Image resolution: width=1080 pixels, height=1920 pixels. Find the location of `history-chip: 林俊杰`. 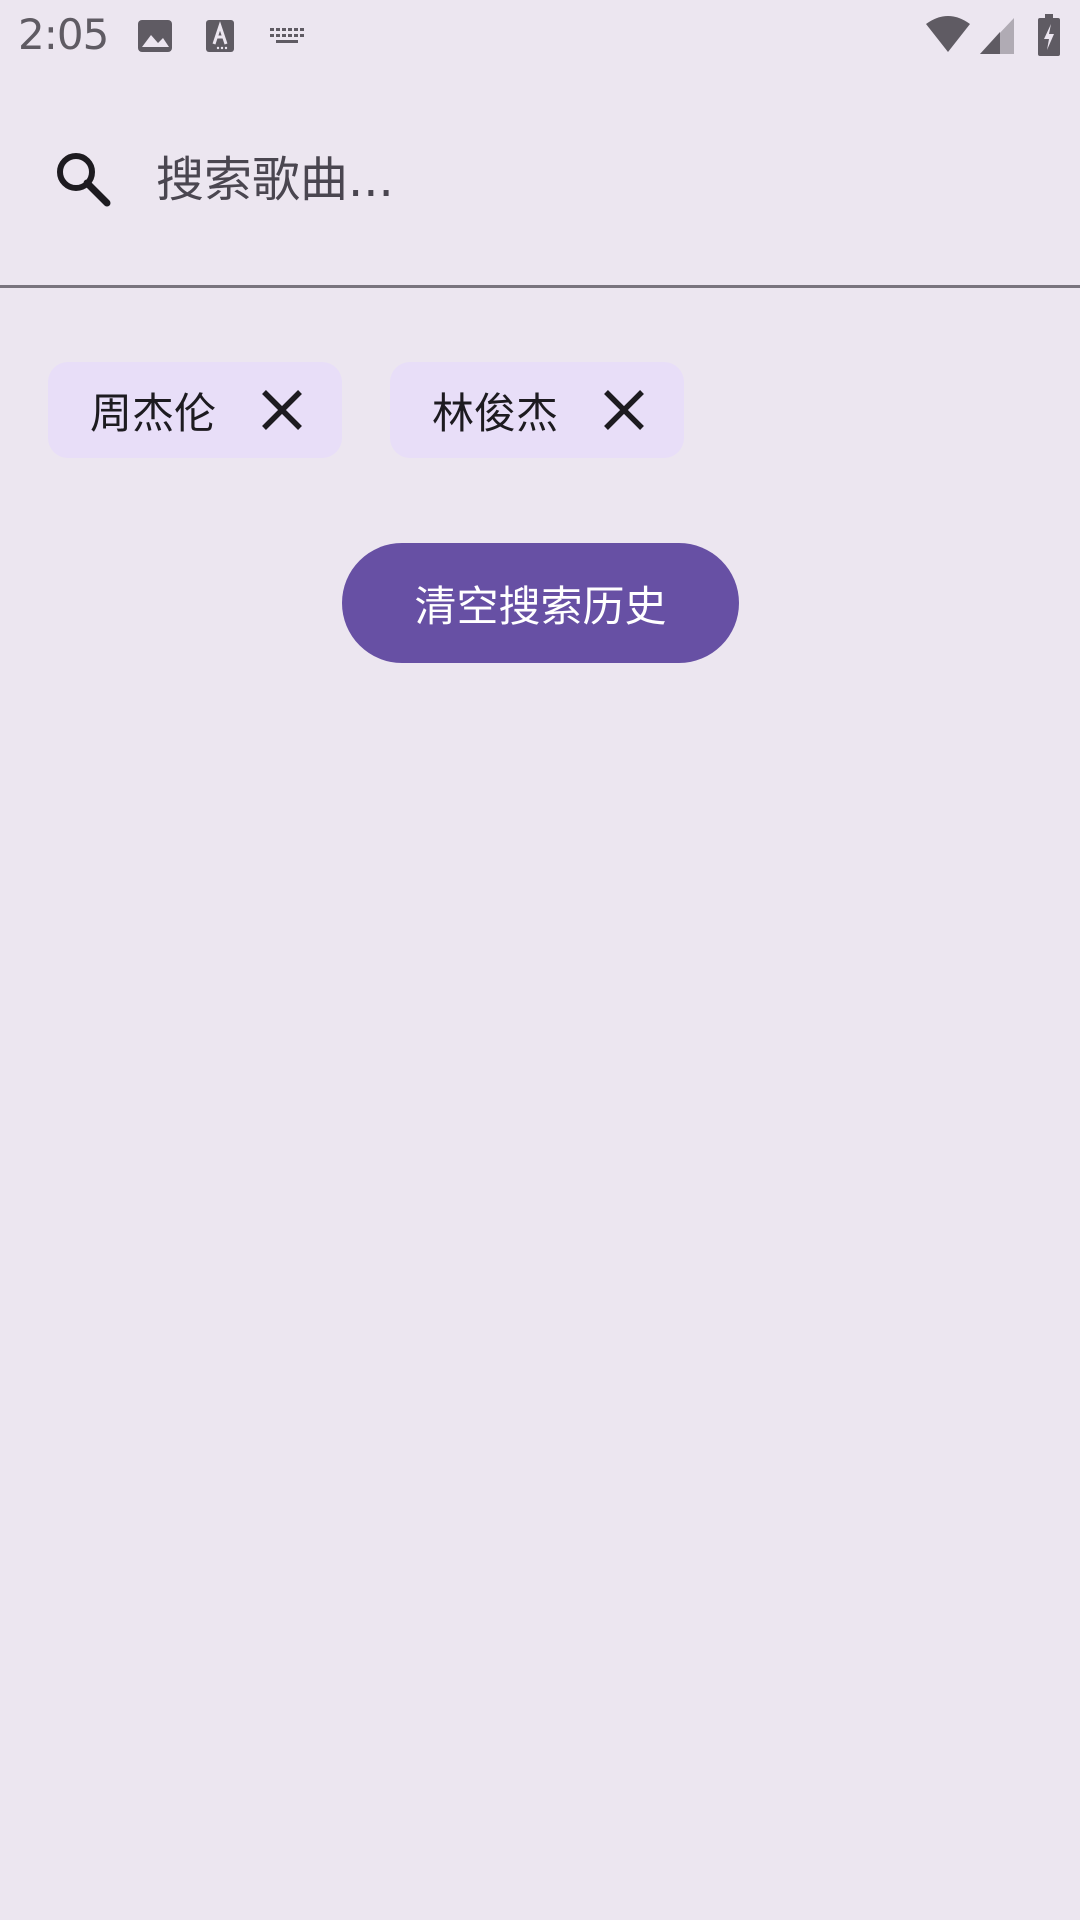

history-chip: 林俊杰 is located at coordinates (537, 410).